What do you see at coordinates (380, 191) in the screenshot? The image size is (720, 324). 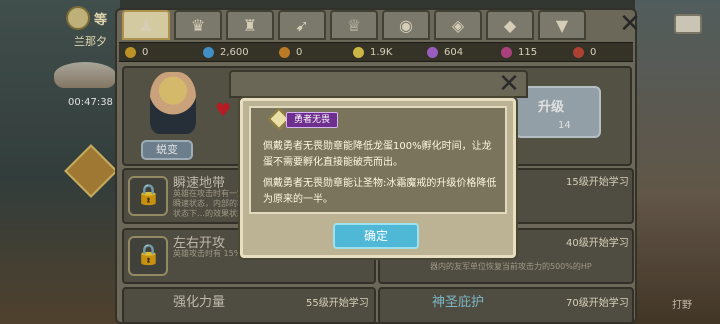 I see `medal-effect-2: 佩戴勇者无畏勋章能让圣物:冰霜魔戒的升级价格降低为原来的一半。` at bounding box center [380, 191].